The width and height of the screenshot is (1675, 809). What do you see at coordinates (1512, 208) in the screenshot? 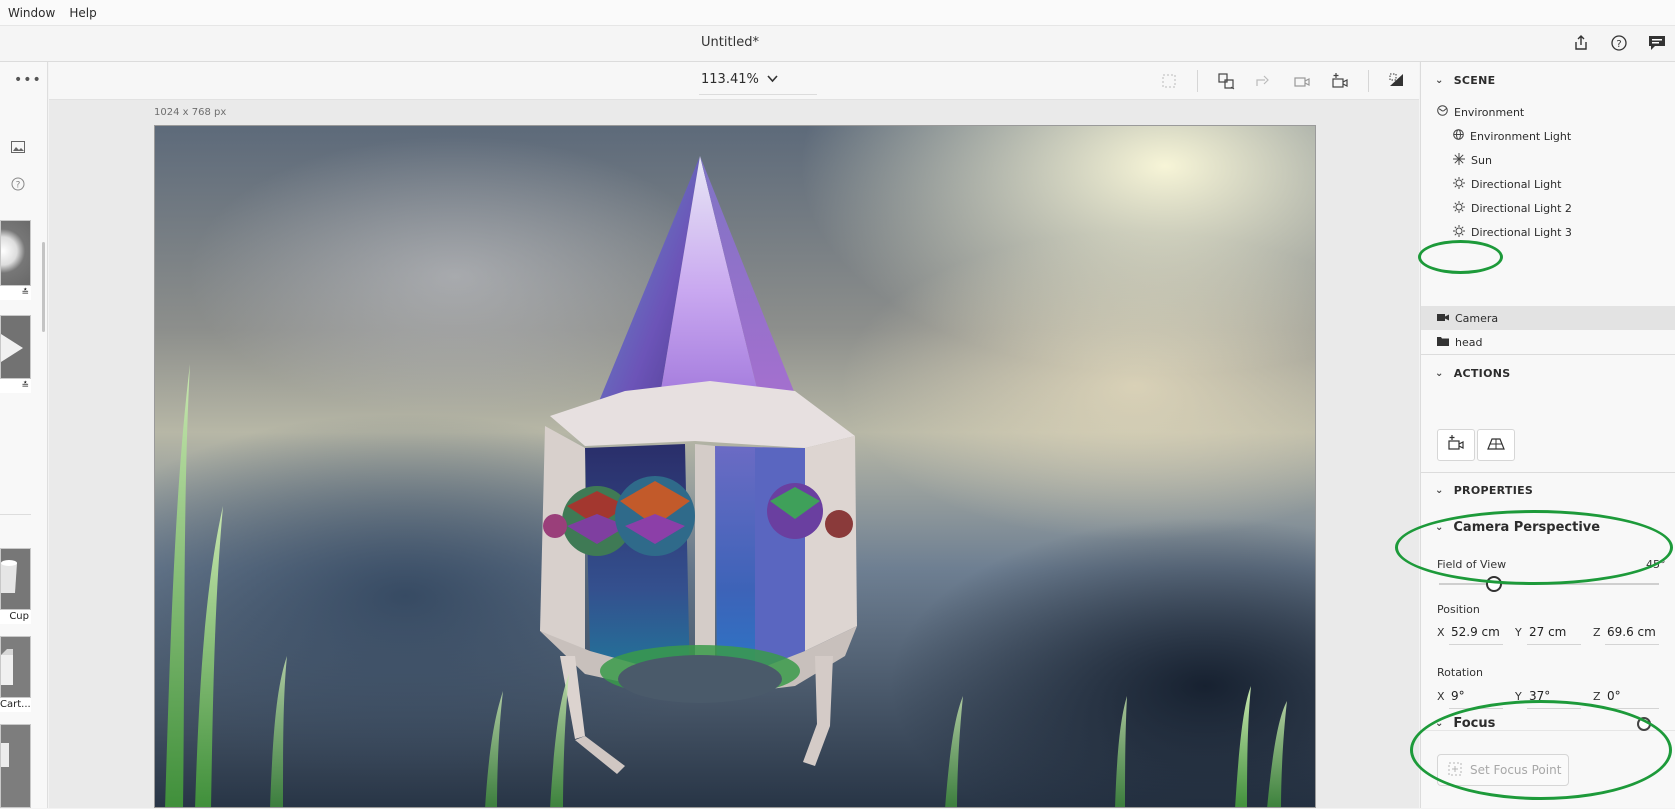
I see `tree-item-directional-light-2: Directional Light 2` at bounding box center [1512, 208].